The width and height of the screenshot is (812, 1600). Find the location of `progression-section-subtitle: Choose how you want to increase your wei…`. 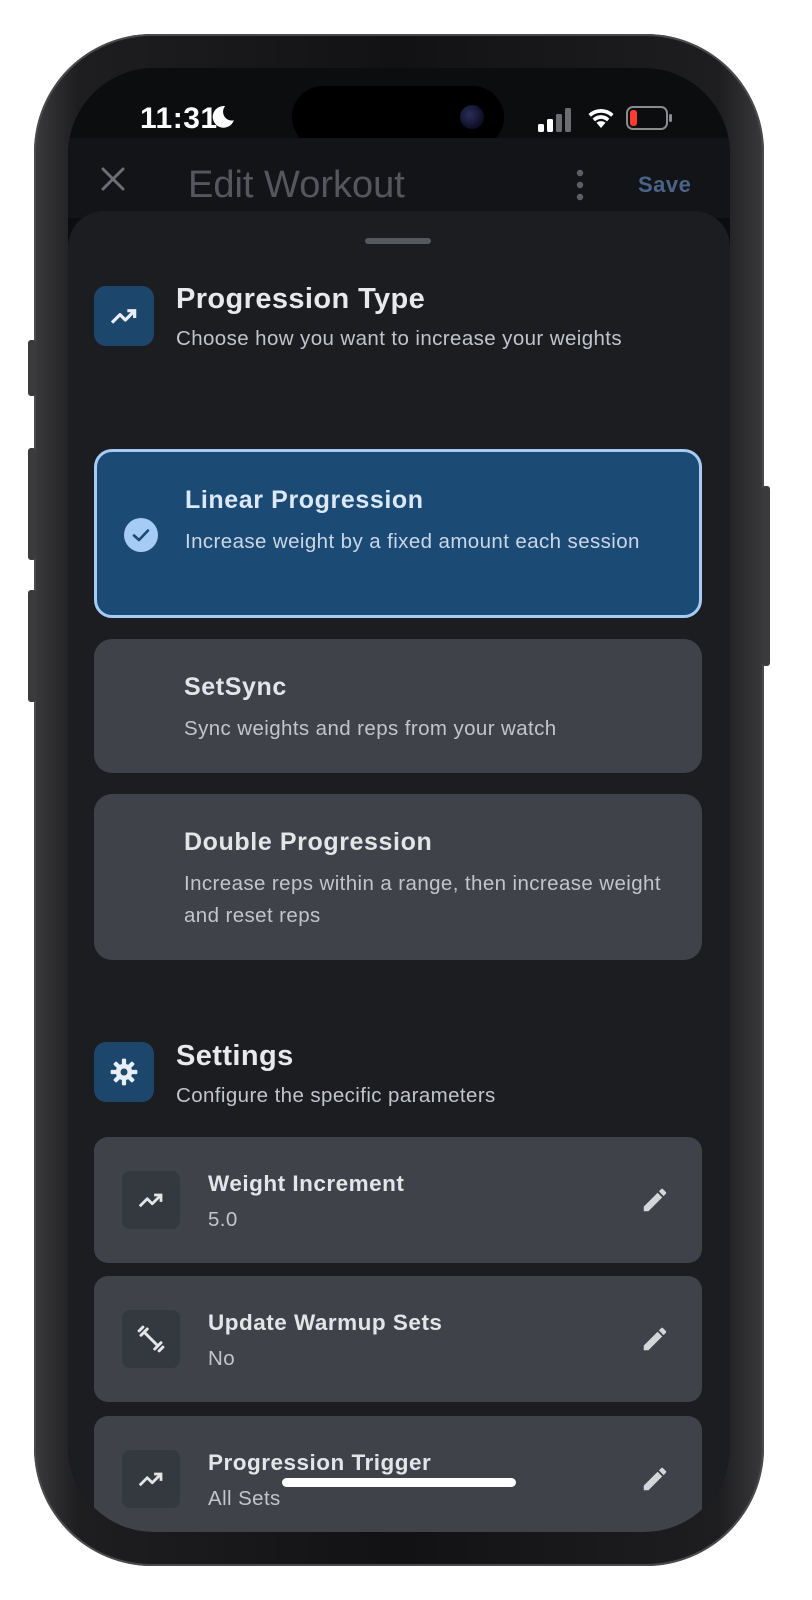

progression-section-subtitle: Choose how you want to increase your wei… is located at coordinates (399, 338).